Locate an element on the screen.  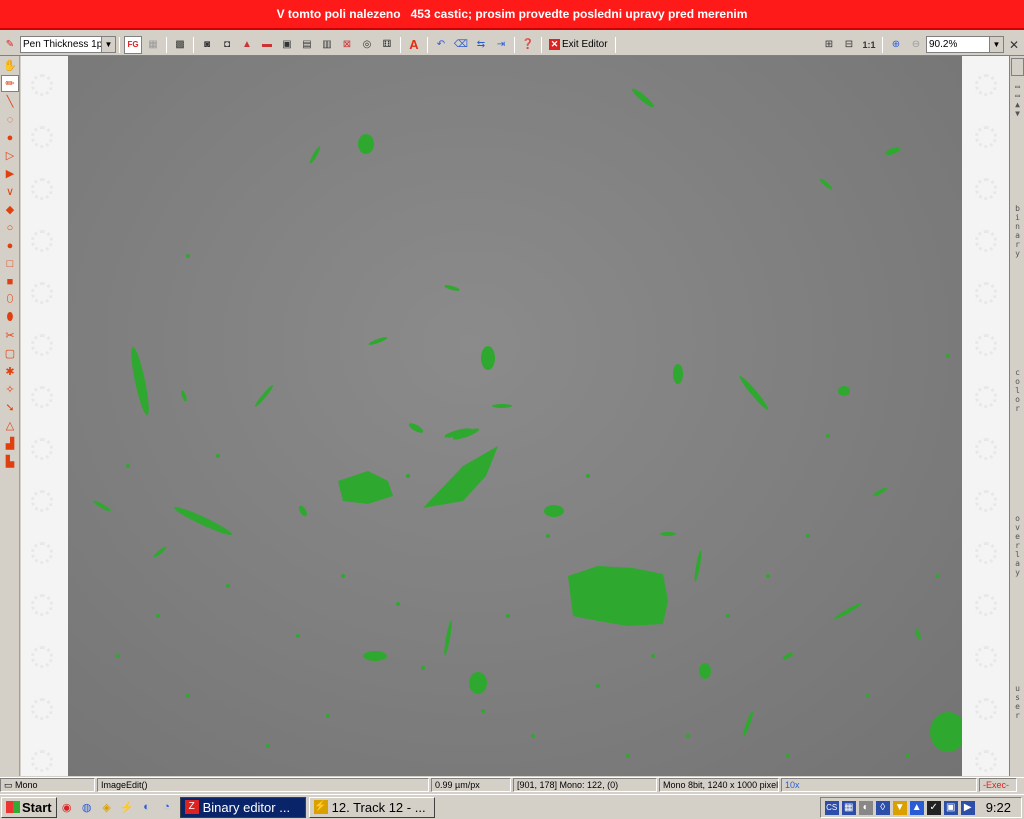
filled-circle-icon: ● is located at coordinates (10, 245).